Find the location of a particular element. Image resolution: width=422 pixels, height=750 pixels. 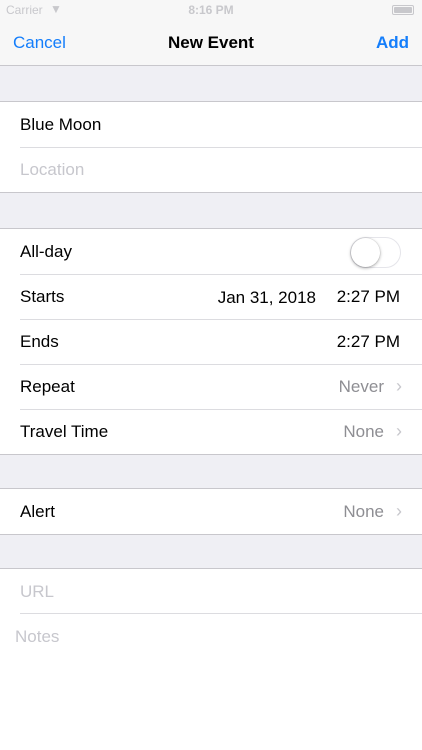

all-day-label: All-day is located at coordinates (46, 251).